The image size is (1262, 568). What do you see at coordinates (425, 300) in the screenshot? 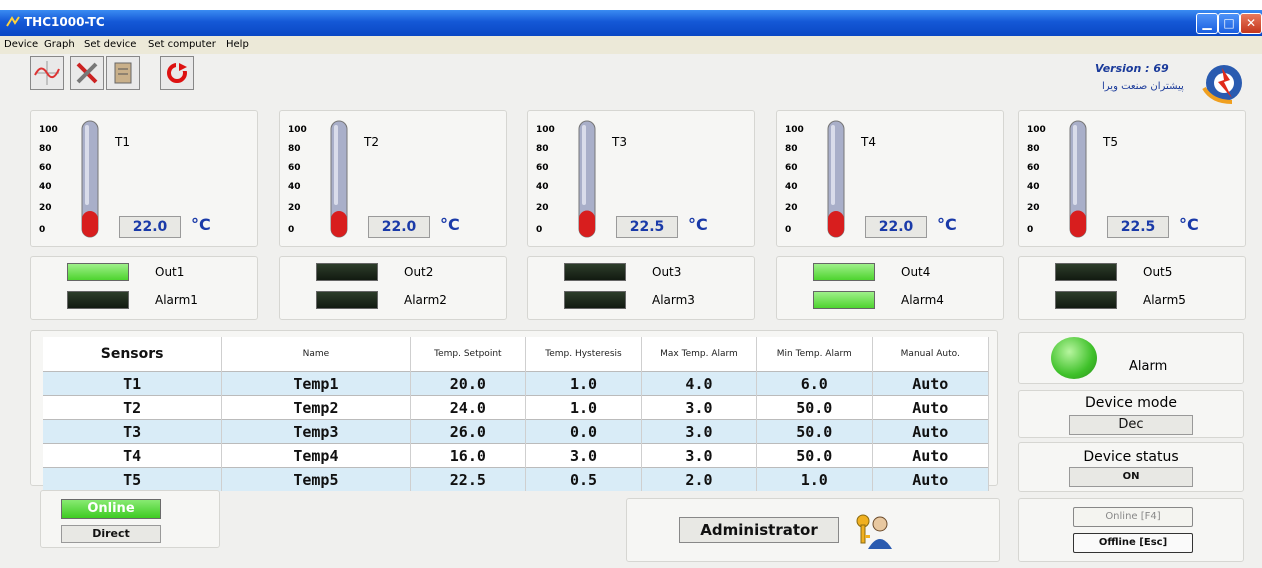
I see `alarm-label: Alarm2` at bounding box center [425, 300].